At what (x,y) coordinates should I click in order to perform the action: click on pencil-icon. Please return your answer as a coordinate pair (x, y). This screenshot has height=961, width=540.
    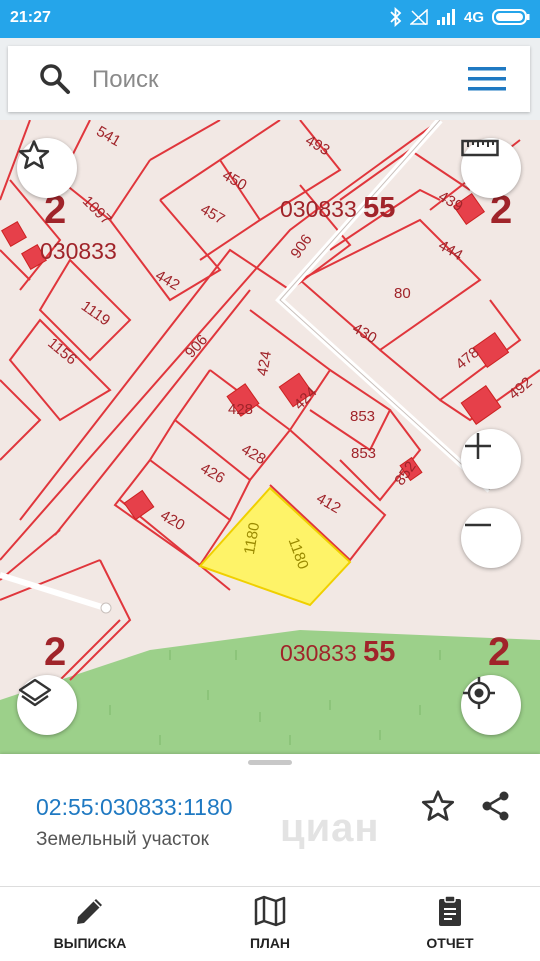
    Looking at the image, I should click on (89, 911).